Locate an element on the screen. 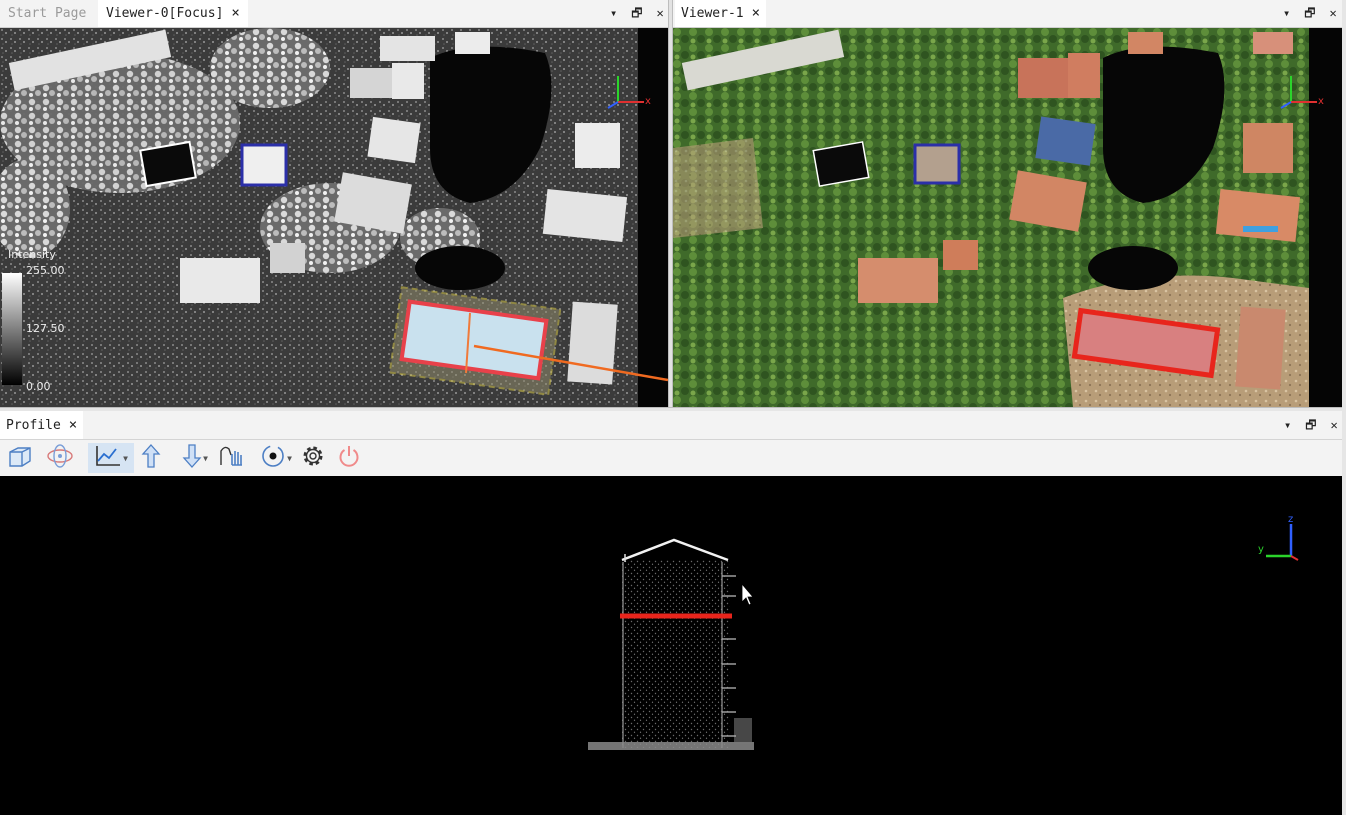 Image resolution: width=1346 pixels, height=815 pixels. cube-view-icon is located at coordinates (20, 458).